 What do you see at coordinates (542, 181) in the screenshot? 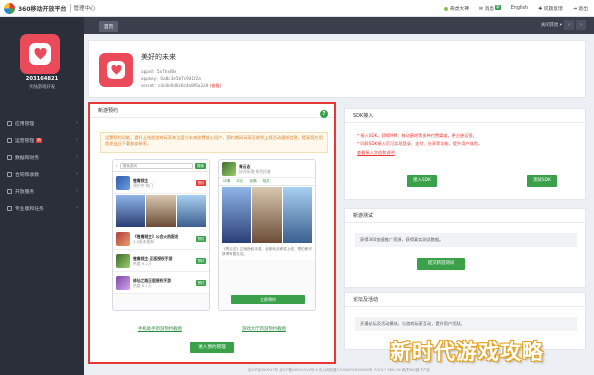
I see `test-sdk-button: 测试SDK` at bounding box center [542, 181].